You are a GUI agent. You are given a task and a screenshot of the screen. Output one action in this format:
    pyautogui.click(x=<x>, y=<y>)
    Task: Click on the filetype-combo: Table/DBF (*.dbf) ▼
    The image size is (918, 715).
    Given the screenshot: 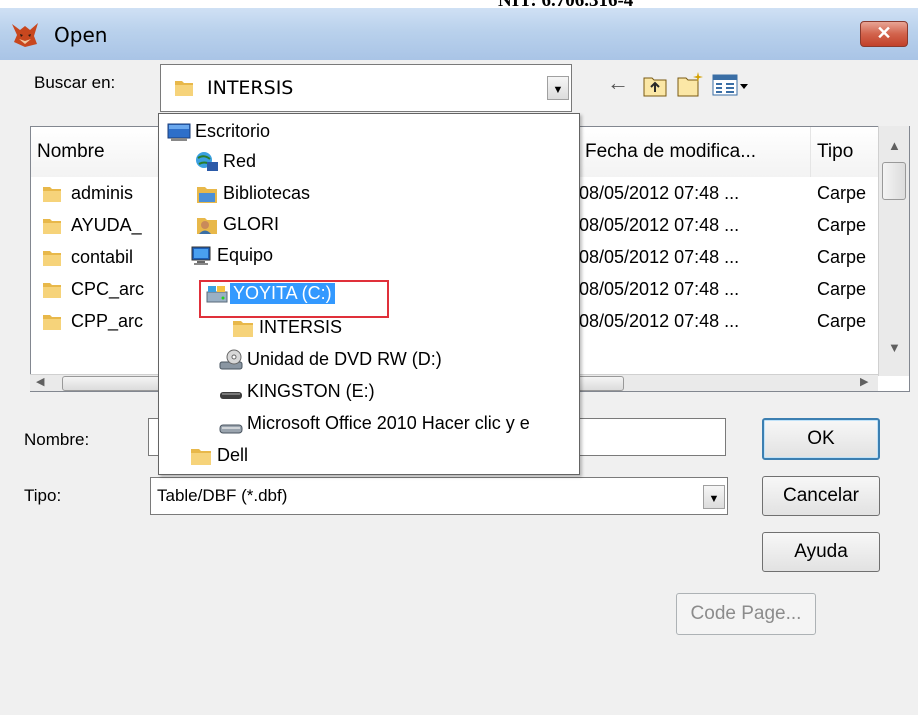 What is the action you would take?
    pyautogui.click(x=439, y=496)
    